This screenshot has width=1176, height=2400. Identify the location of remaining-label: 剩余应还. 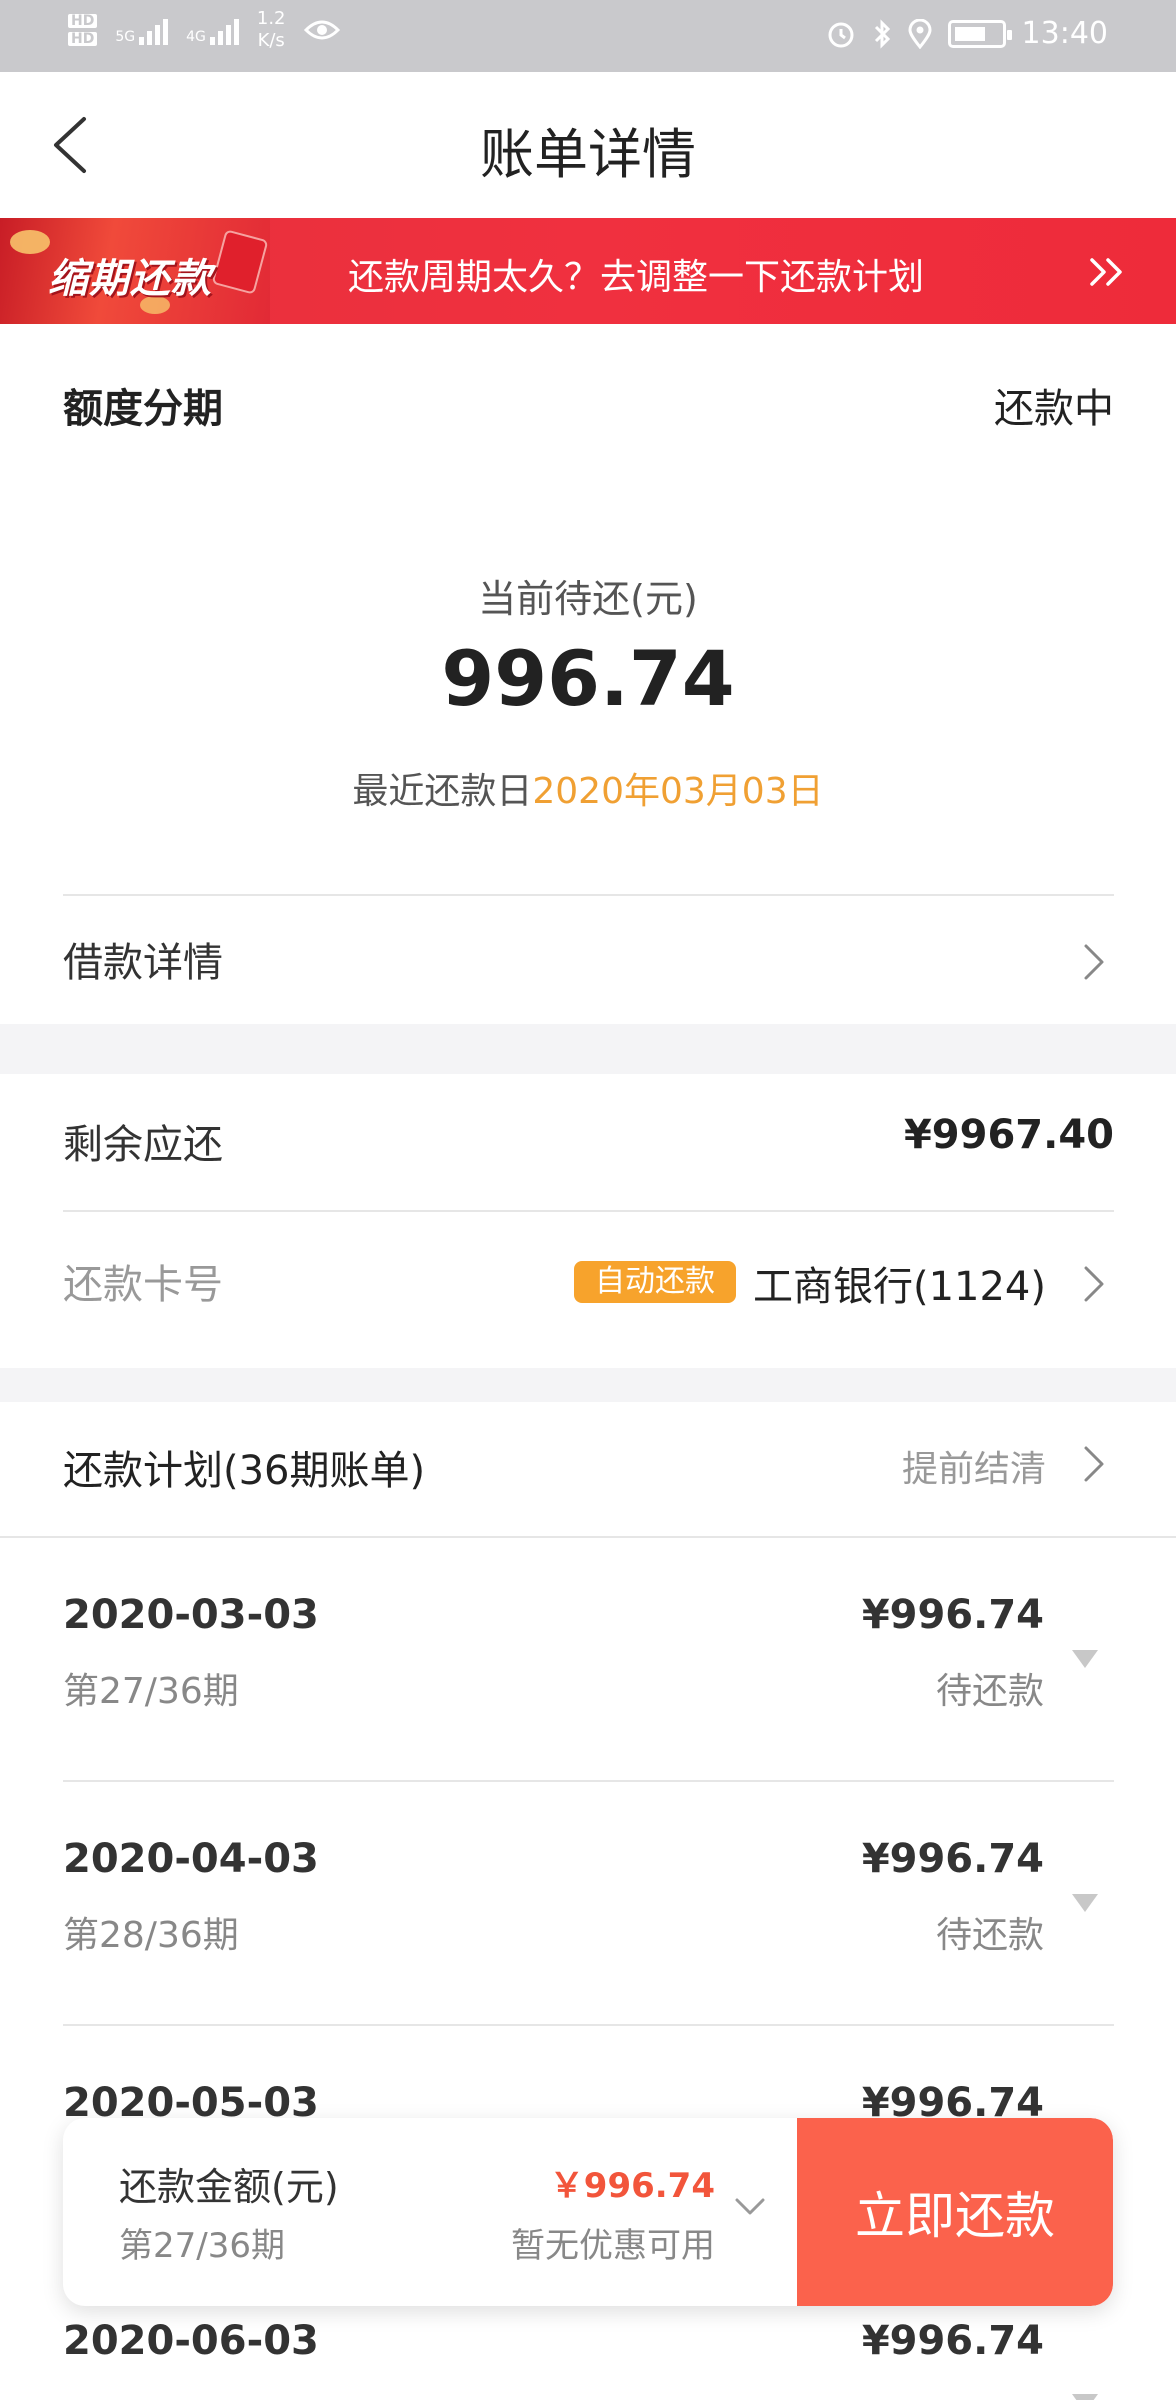
(143, 1145).